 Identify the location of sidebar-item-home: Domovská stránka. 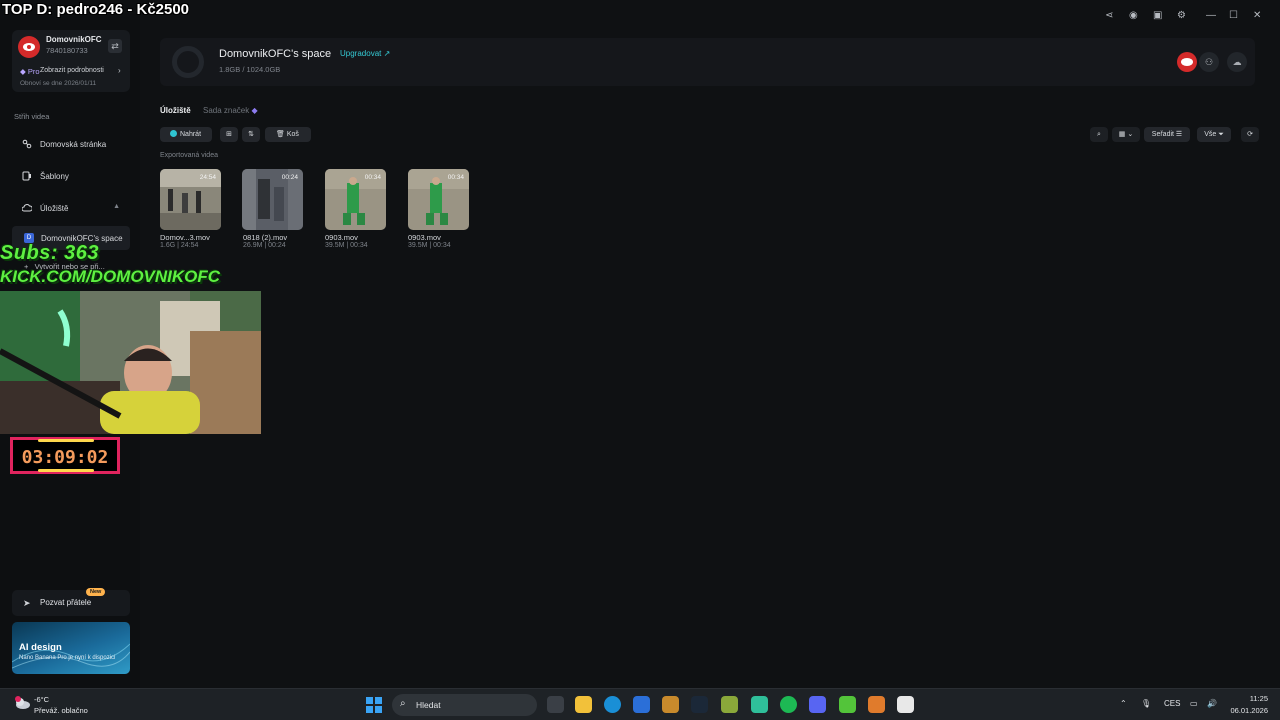
(71, 144).